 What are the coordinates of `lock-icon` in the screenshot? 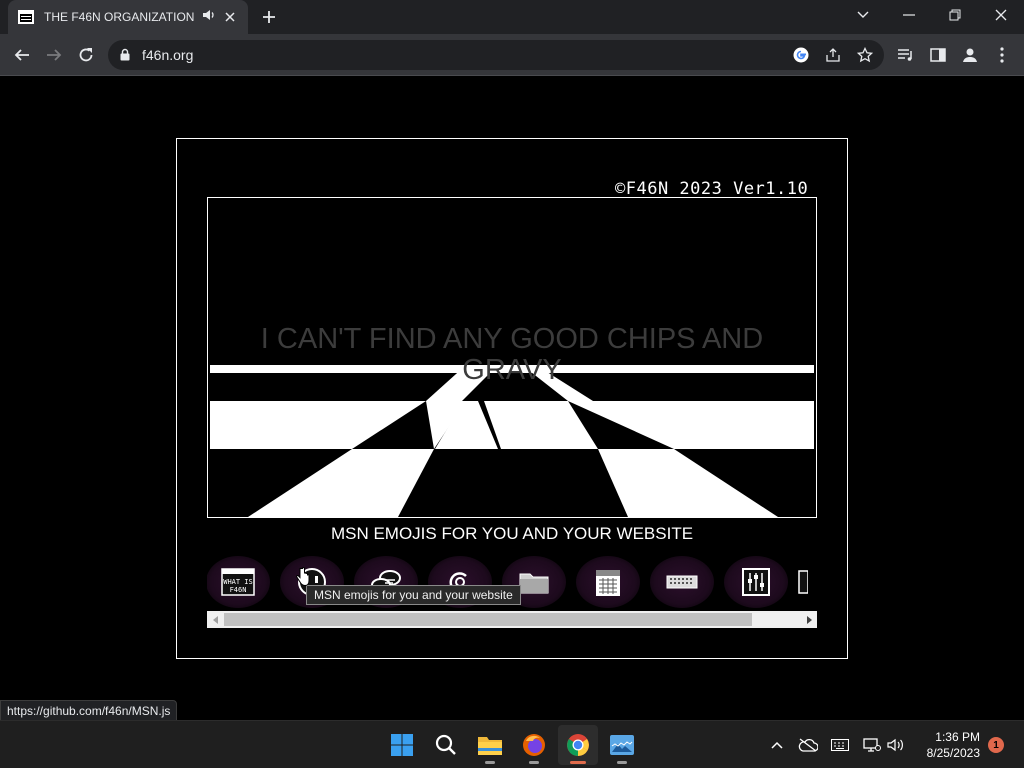 It's located at (125, 54).